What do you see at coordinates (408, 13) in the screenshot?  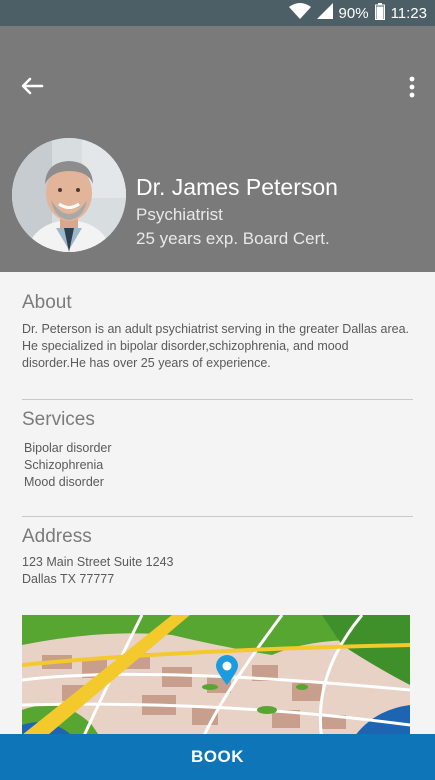 I see `clock: 11:23` at bounding box center [408, 13].